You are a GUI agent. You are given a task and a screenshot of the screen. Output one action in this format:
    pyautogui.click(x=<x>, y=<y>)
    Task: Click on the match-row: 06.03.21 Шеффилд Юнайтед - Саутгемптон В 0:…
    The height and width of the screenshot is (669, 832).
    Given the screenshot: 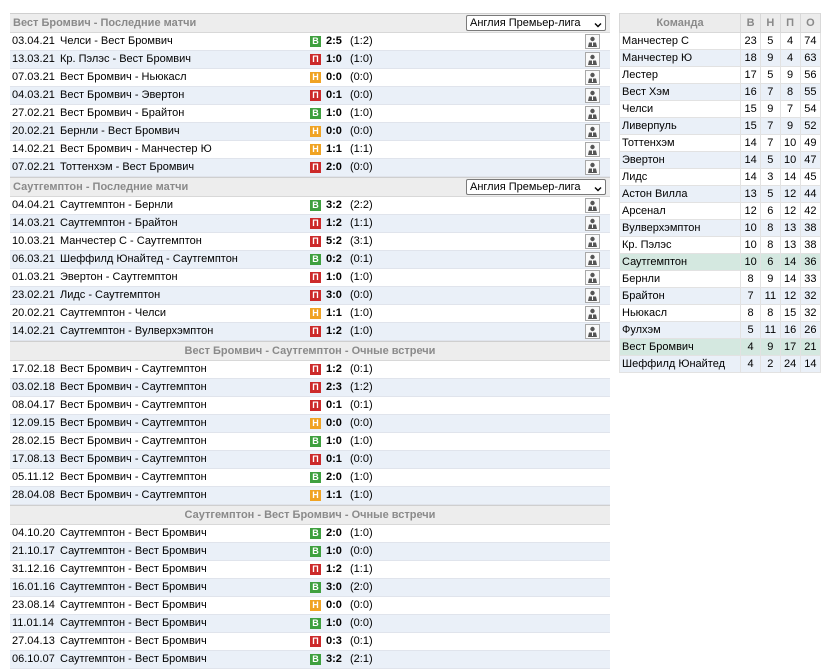 What is the action you would take?
    pyautogui.click(x=310, y=260)
    